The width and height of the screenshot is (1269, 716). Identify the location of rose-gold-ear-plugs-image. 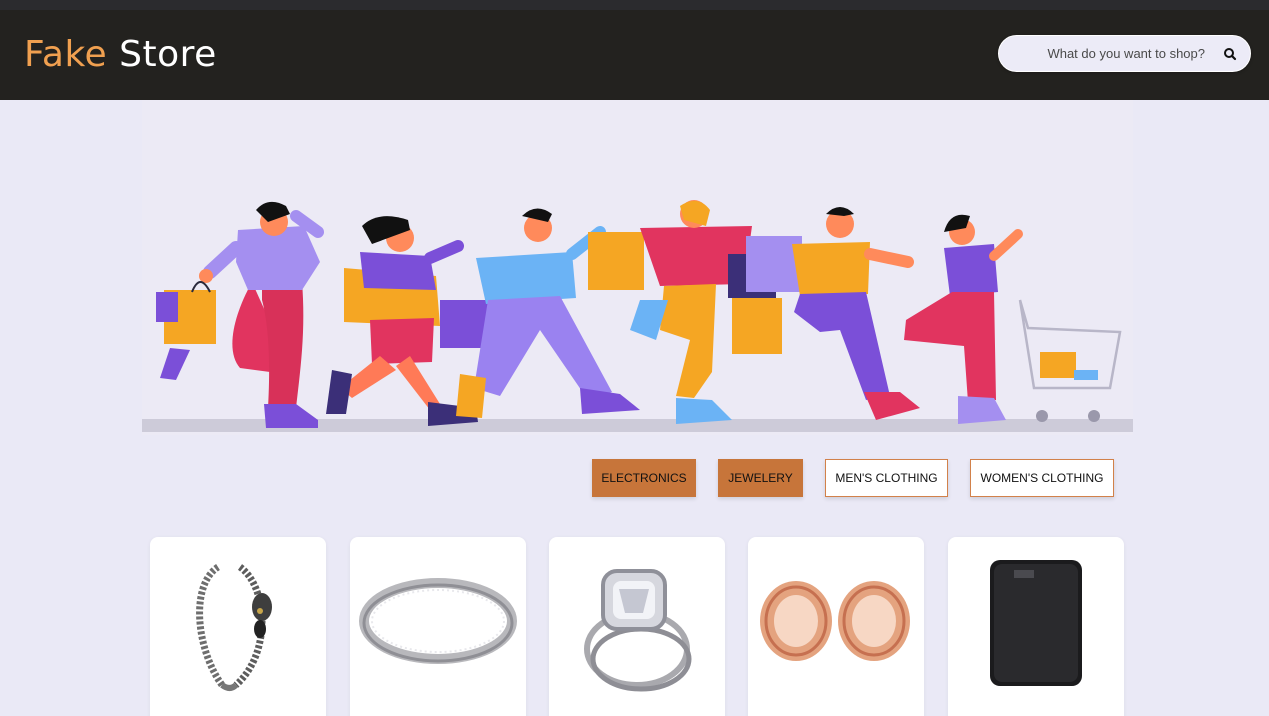
(835, 621).